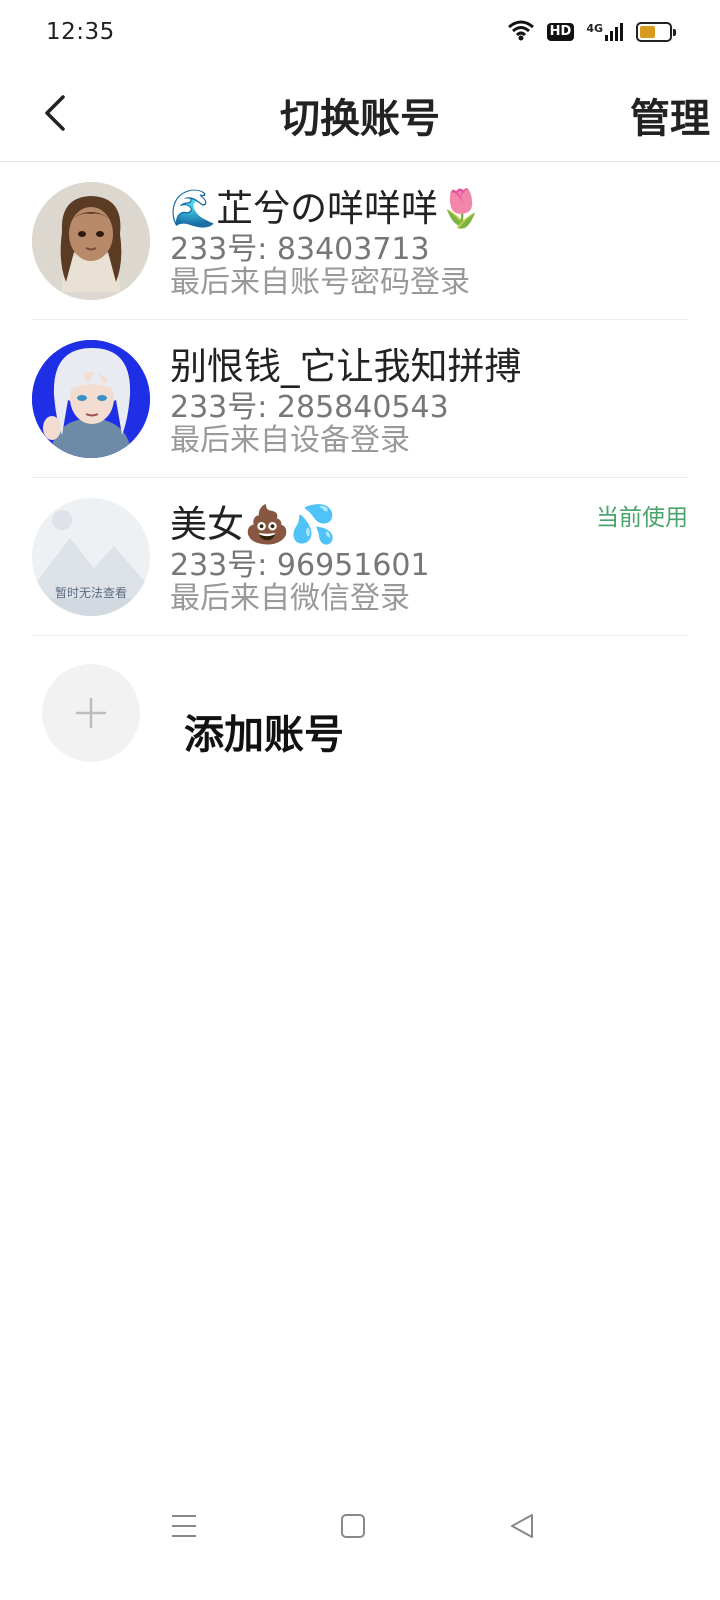 This screenshot has width=720, height=1600. What do you see at coordinates (670, 115) in the screenshot?
I see `manage-button: 管理` at bounding box center [670, 115].